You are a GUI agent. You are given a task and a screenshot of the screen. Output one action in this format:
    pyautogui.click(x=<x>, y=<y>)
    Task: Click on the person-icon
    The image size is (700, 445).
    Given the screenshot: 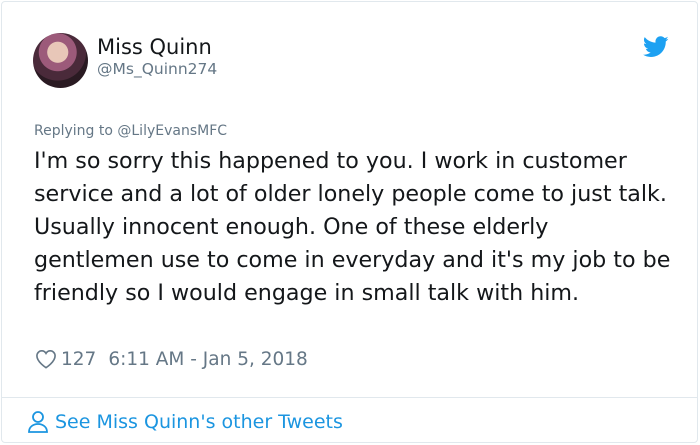 What is the action you would take?
    pyautogui.click(x=38, y=422)
    